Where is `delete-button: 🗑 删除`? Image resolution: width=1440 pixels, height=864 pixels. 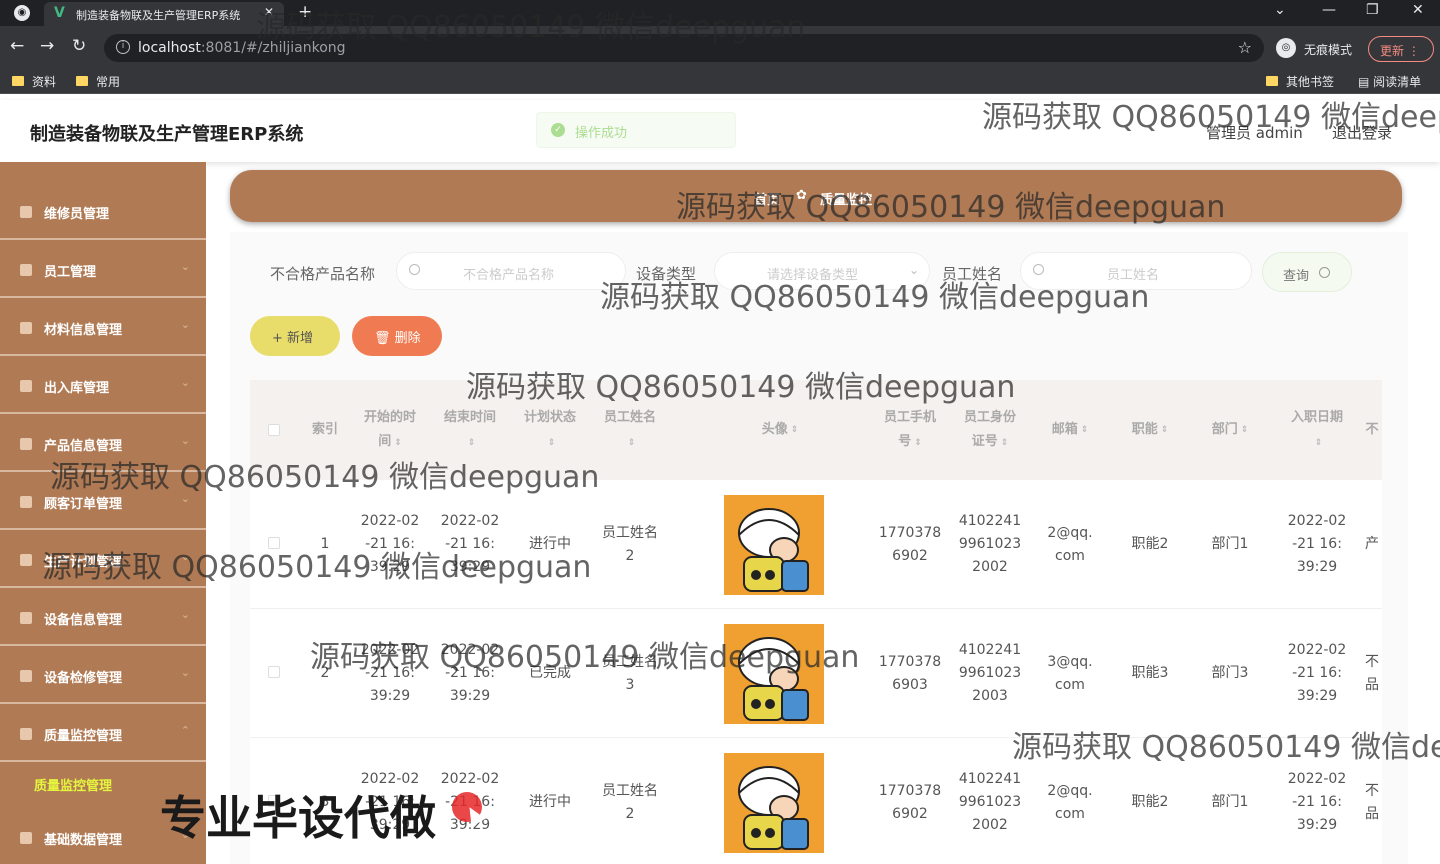 delete-button: 🗑 删除 is located at coordinates (397, 336).